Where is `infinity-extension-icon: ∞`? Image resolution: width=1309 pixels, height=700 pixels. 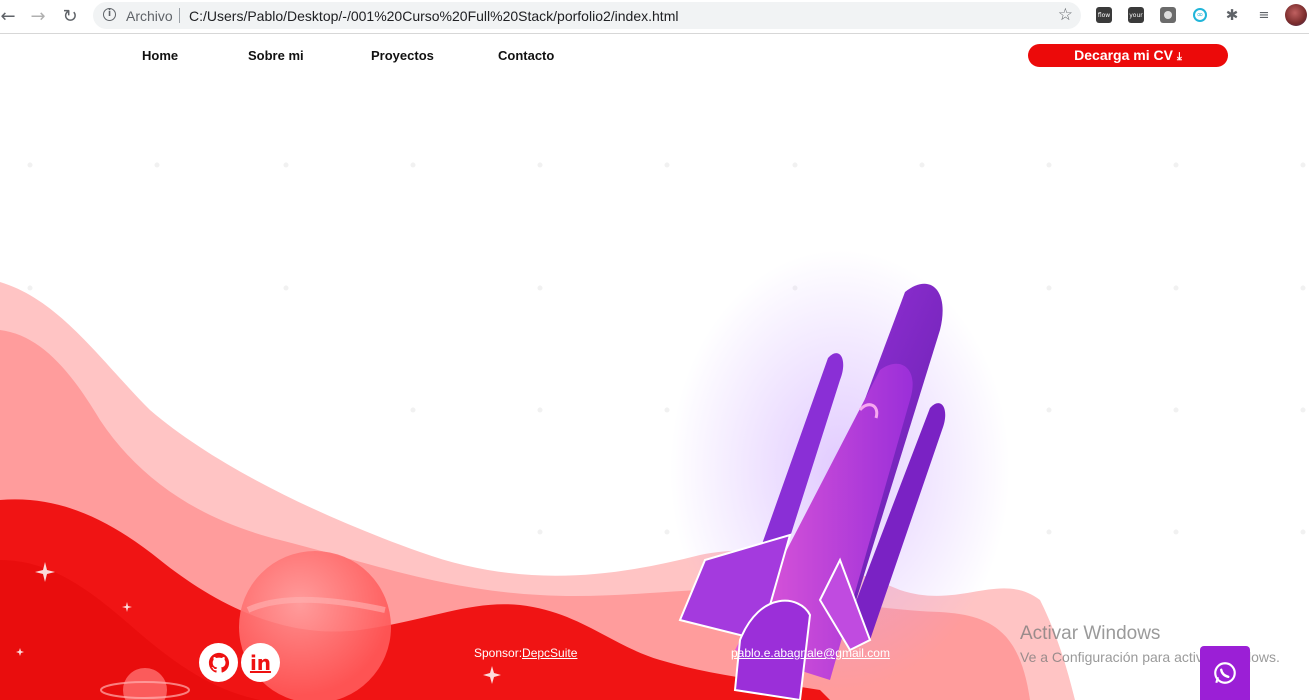
infinity-extension-icon: ∞ is located at coordinates (1200, 15).